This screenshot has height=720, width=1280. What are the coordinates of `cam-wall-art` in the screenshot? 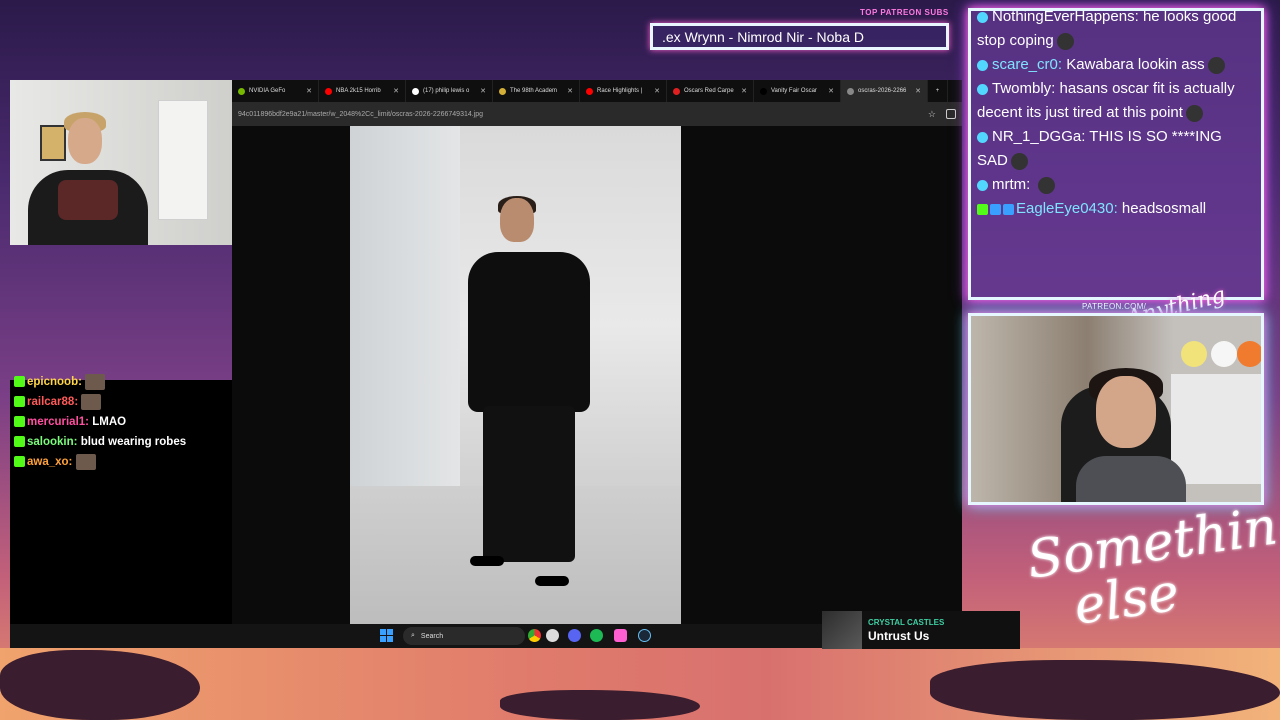 It's located at (53, 143).